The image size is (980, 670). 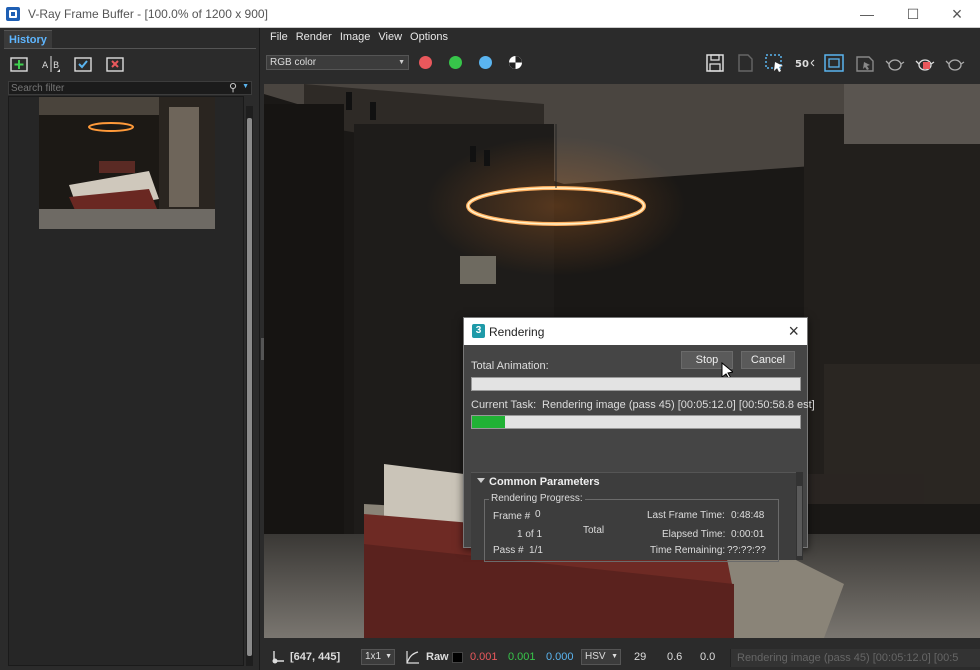 What do you see at coordinates (512, 516) in the screenshot?
I see `frame-label: Frame #` at bounding box center [512, 516].